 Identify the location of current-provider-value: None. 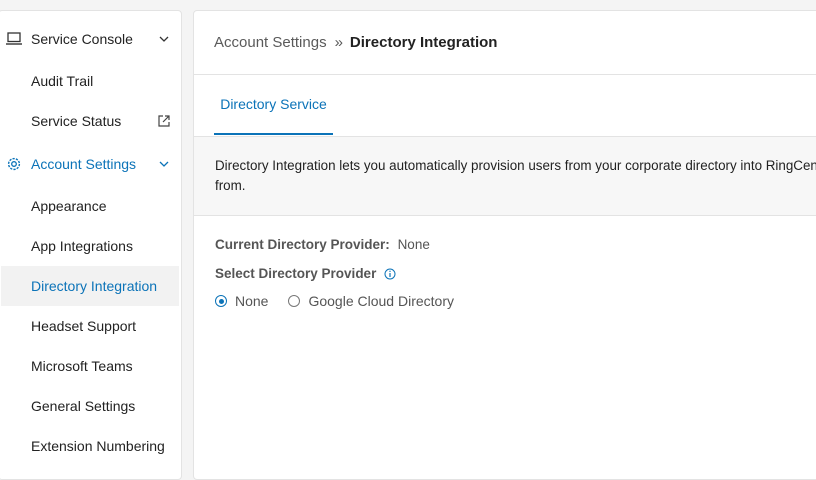
(413, 244).